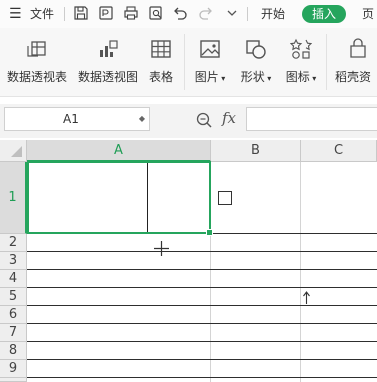  I want to click on save-icon, so click(81, 13).